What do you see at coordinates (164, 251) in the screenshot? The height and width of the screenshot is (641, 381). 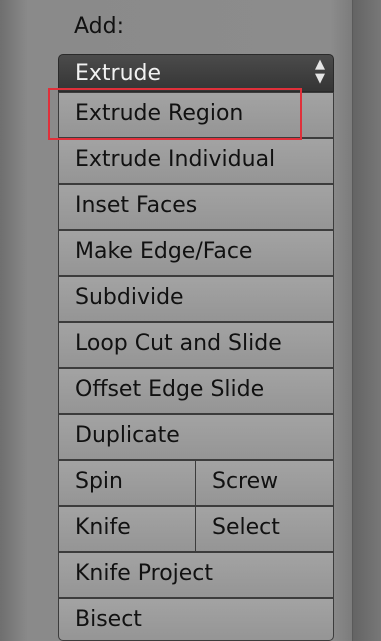 I see `make-edge-face-label: Make Edge/Face` at bounding box center [164, 251].